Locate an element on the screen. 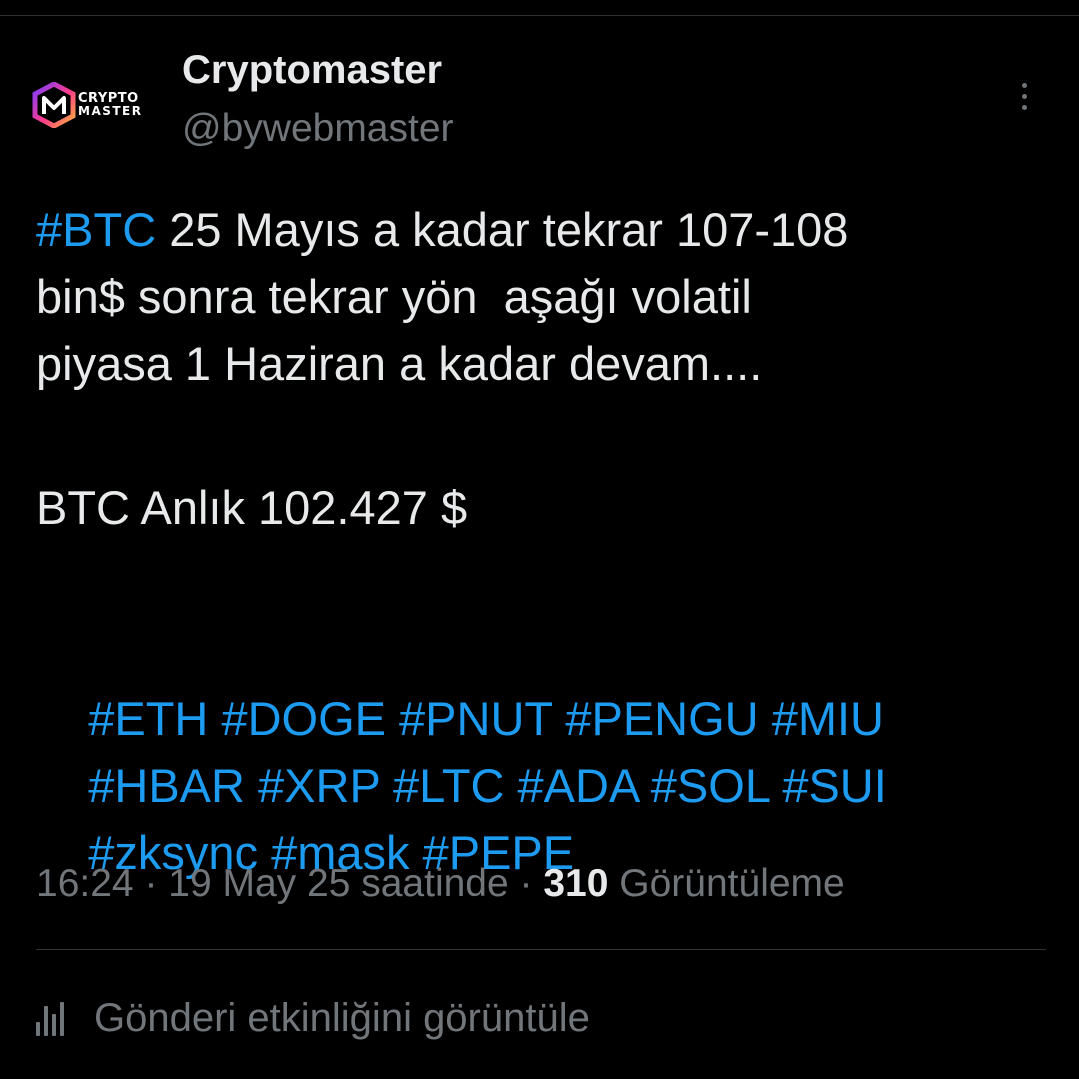  tweet-line-price: BTC Anlık 102.427 $ is located at coordinates (252, 507).